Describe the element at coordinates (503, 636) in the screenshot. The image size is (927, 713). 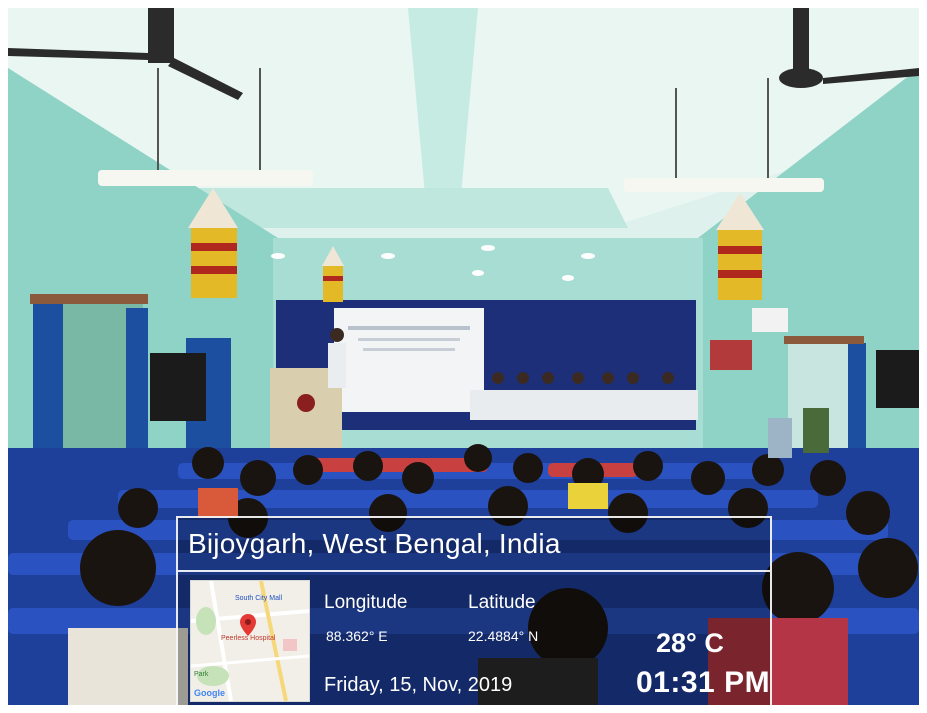
I see `latitude-value: 22.4884° N` at that location.